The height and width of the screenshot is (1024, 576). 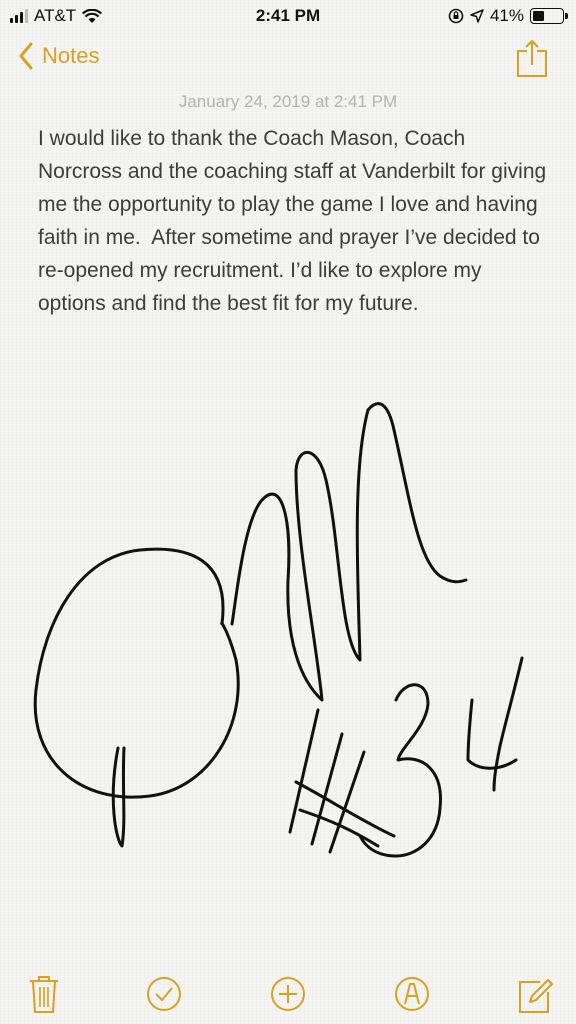 What do you see at coordinates (71, 55) in the screenshot?
I see `back-label: Notes` at bounding box center [71, 55].